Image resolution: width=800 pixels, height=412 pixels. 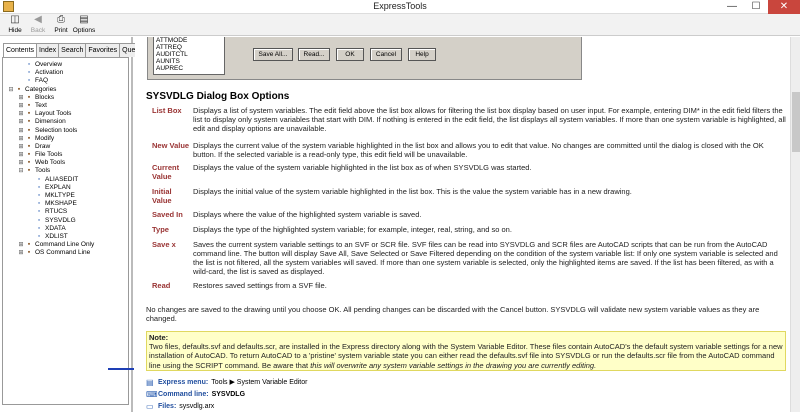 What do you see at coordinates (63, 253) in the screenshot?
I see `tree-item-label: OS Command Line` at bounding box center [63, 253].